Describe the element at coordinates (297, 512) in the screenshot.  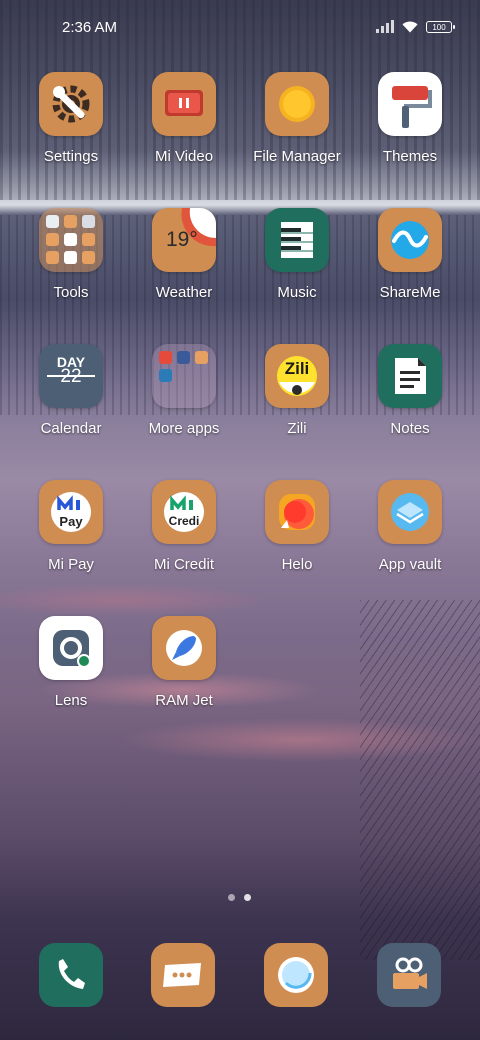
I see `helo-icon` at that location.